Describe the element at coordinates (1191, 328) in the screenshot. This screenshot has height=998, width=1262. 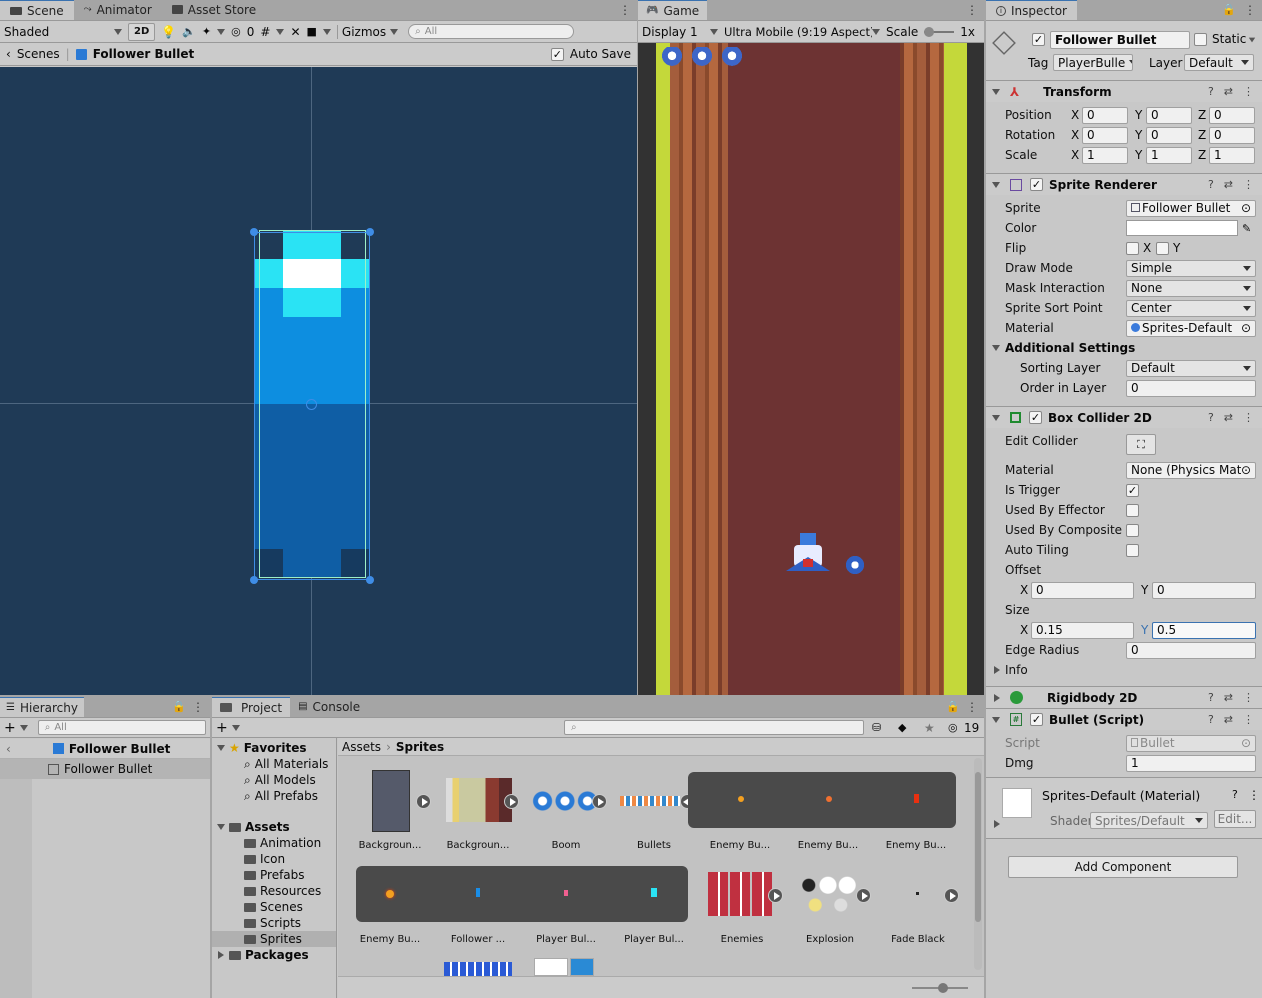
I see `material-object-field: Sprites-Default ⊙` at that location.